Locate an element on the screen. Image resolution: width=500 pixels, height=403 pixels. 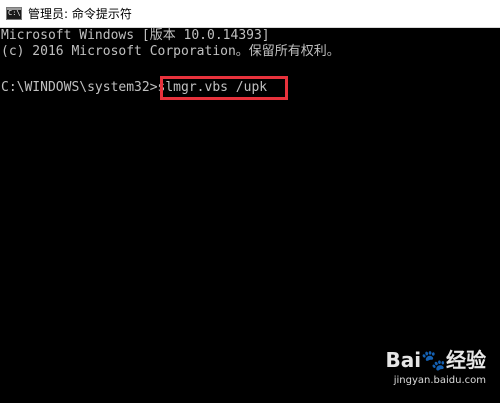
title-bar: C:\. 管理员: 命令提示符 is located at coordinates (250, 14).